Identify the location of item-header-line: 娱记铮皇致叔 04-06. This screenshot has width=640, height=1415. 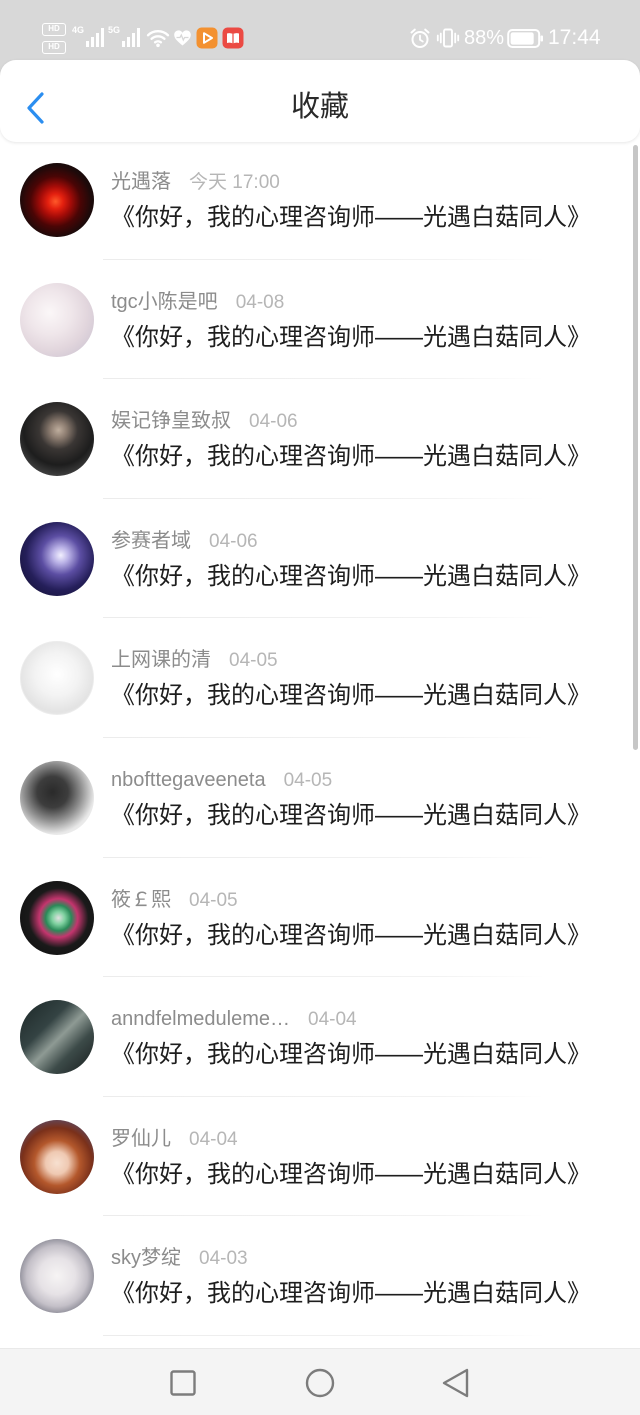
(204, 421).